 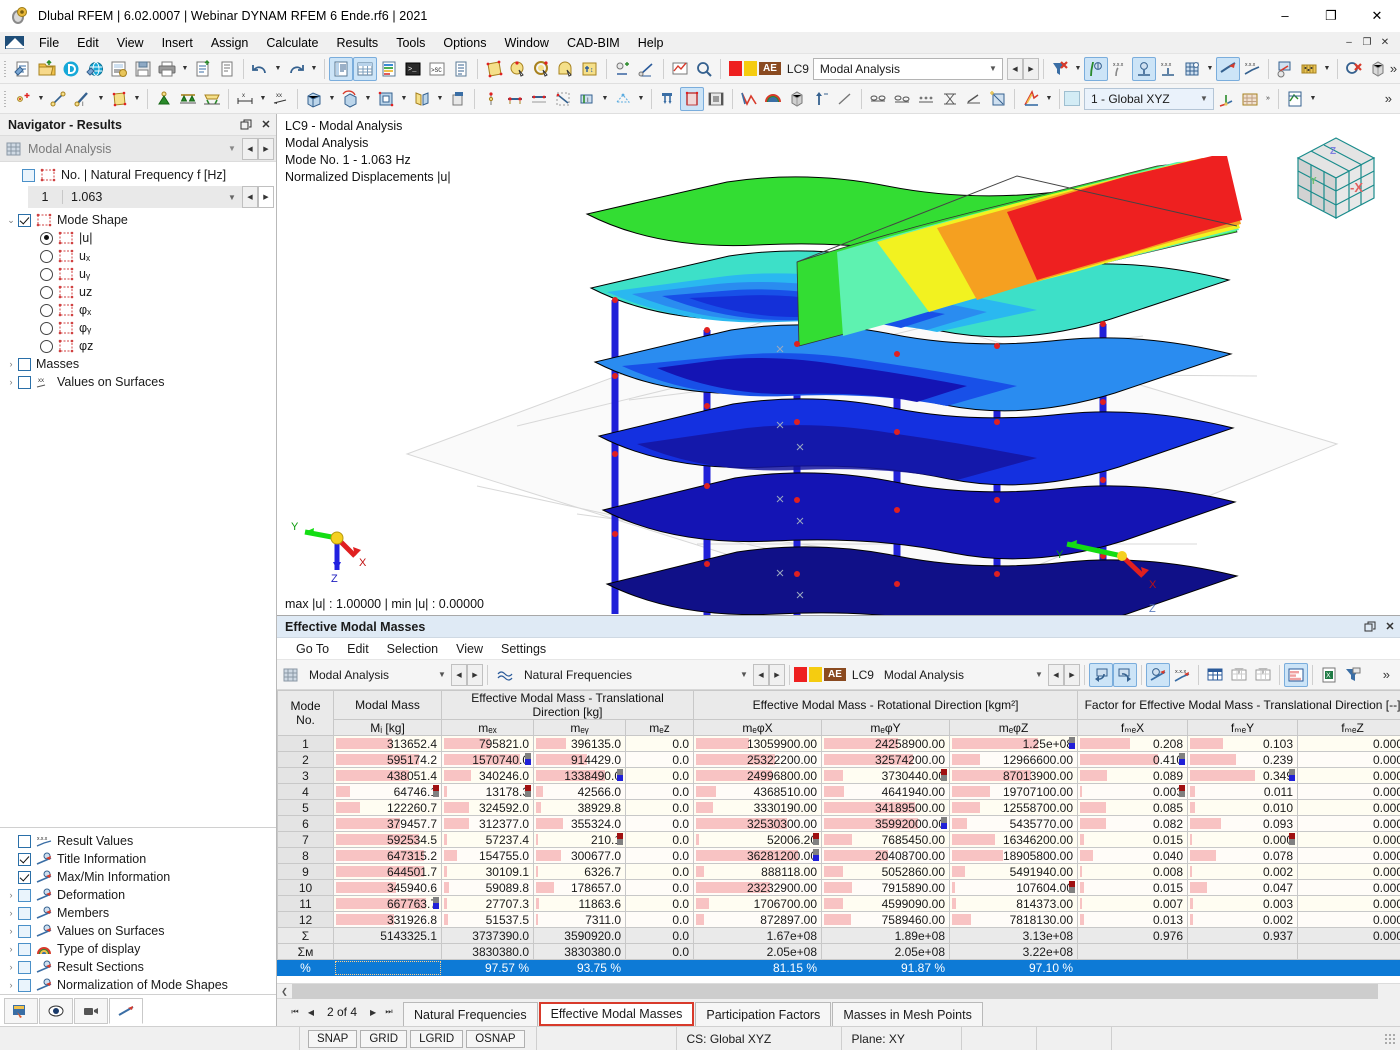 I want to click on table-filter-rows-icon, so click(x=1263, y=675).